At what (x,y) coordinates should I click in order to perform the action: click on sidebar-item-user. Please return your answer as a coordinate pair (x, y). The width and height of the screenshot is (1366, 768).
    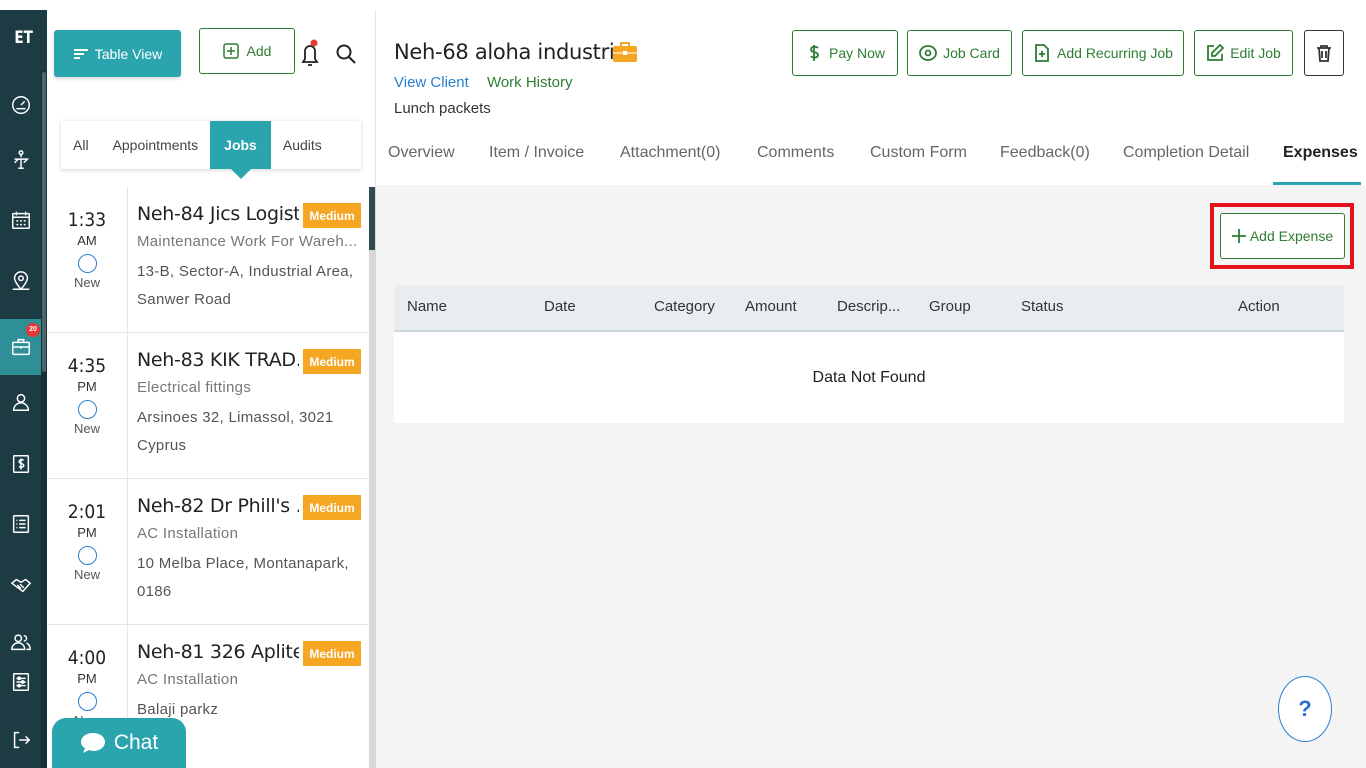
    Looking at the image, I should click on (20, 402).